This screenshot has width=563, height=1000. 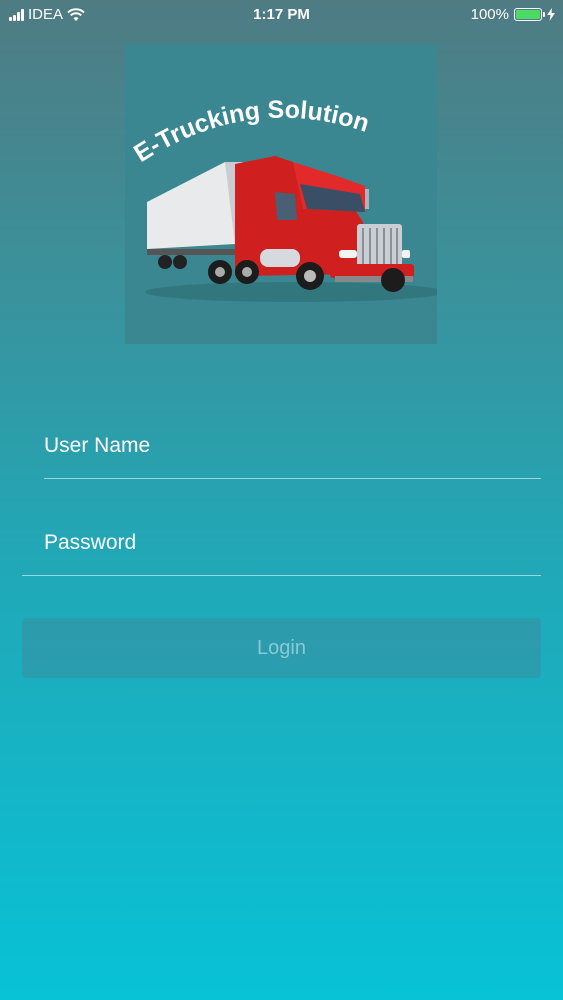 I want to click on logo-text: E-Trucking Solution, so click(x=251, y=132).